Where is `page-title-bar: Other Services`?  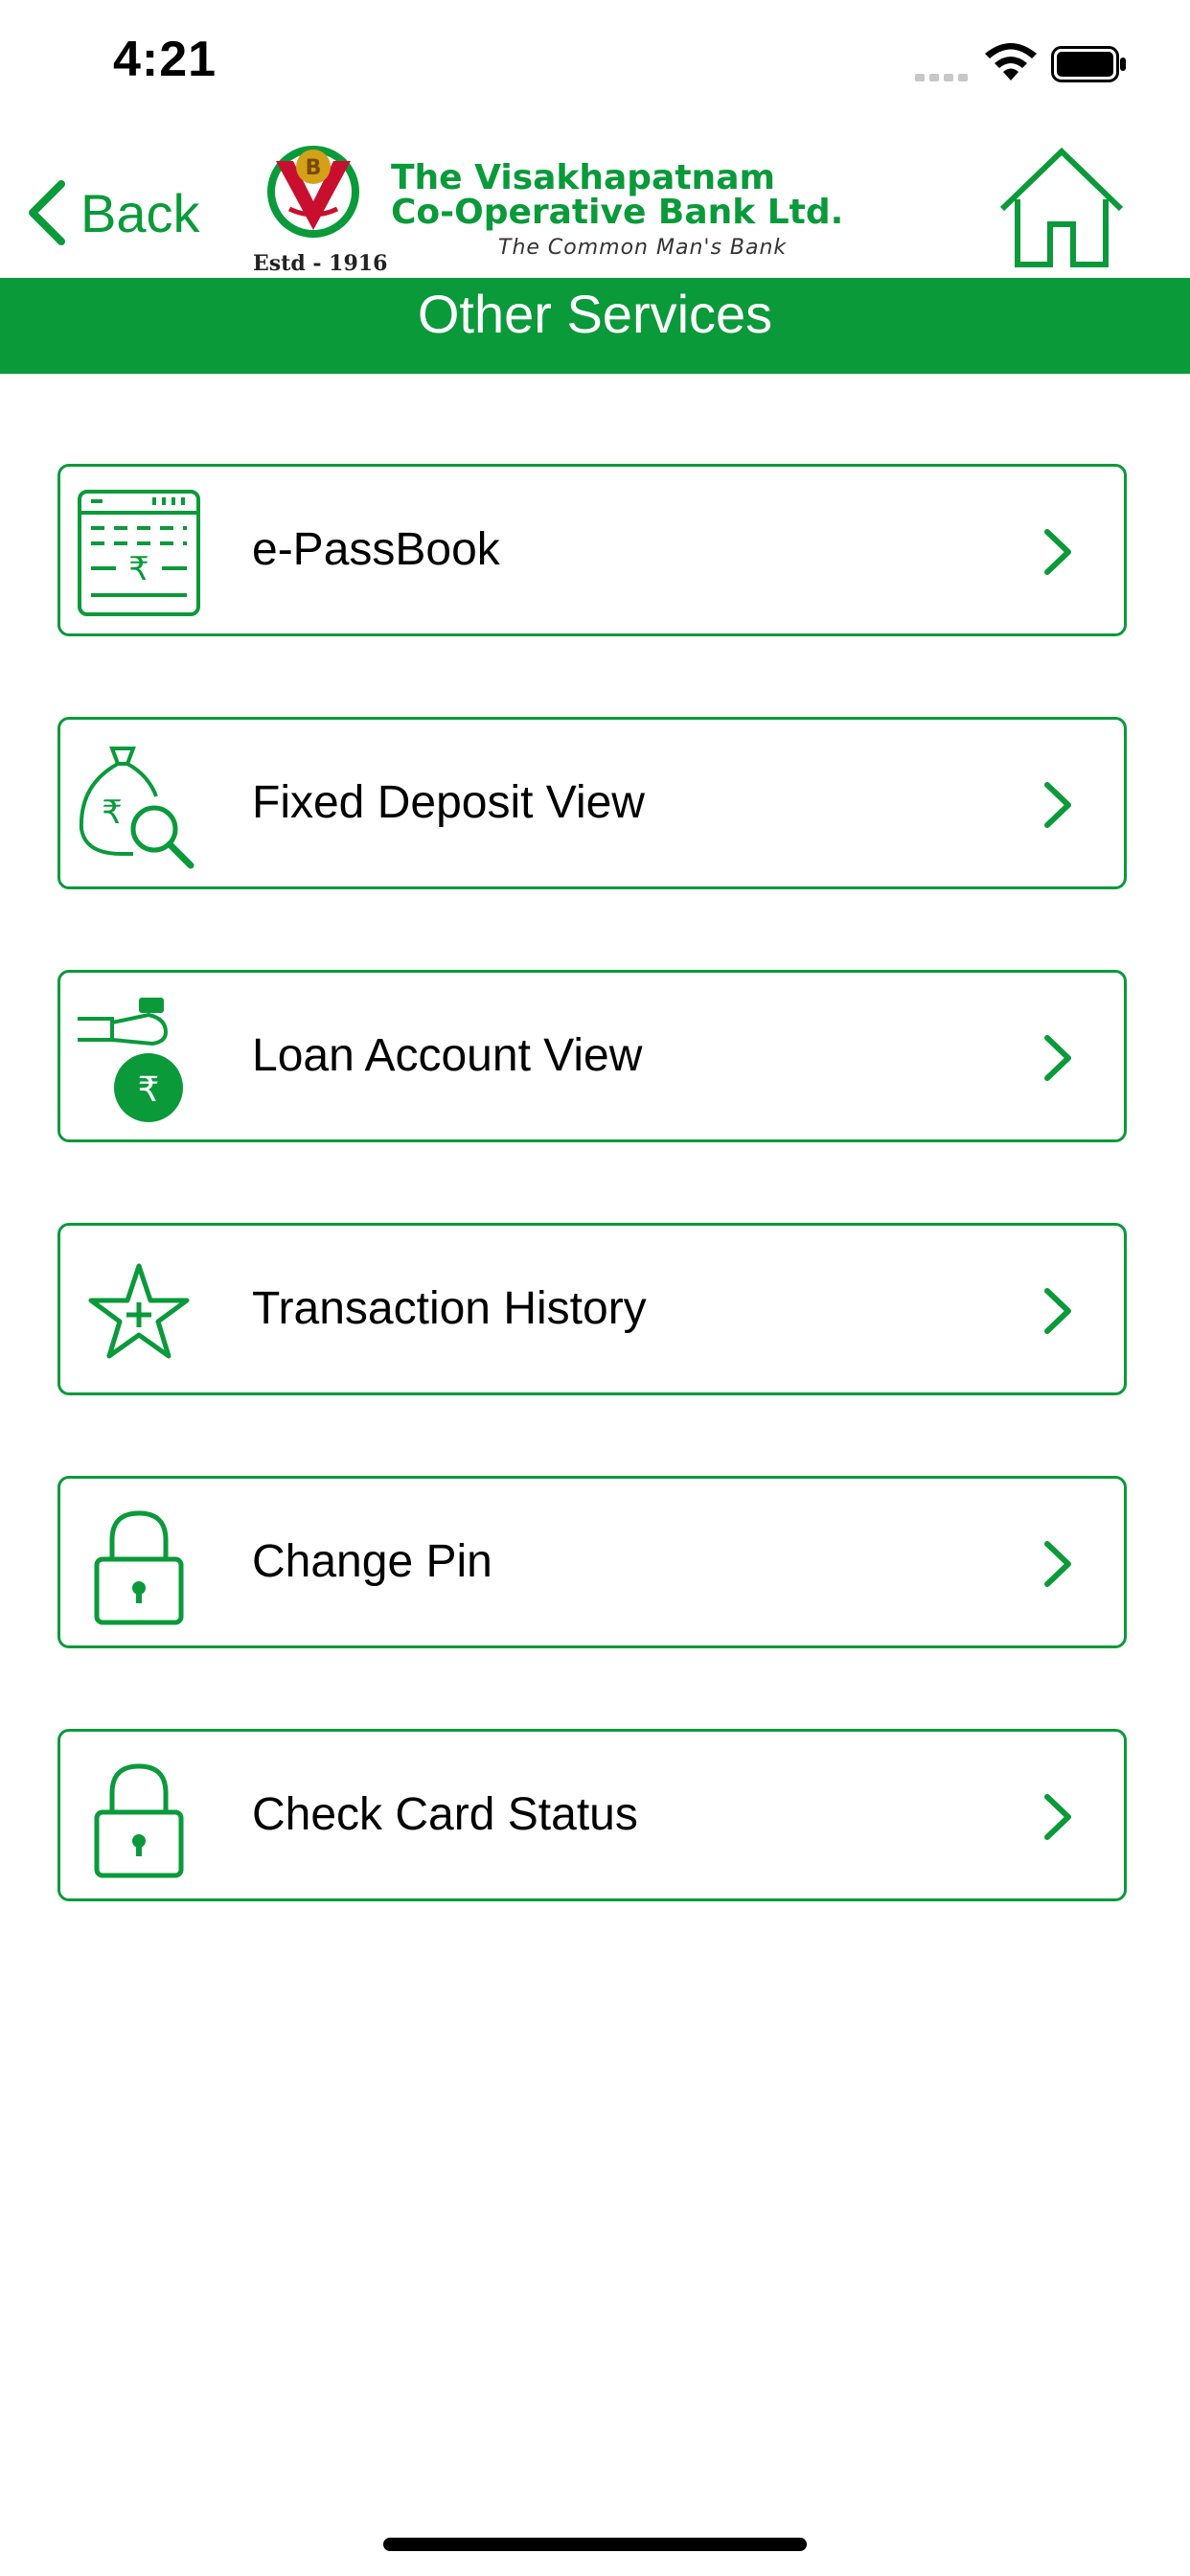 page-title-bar: Other Services is located at coordinates (595, 326).